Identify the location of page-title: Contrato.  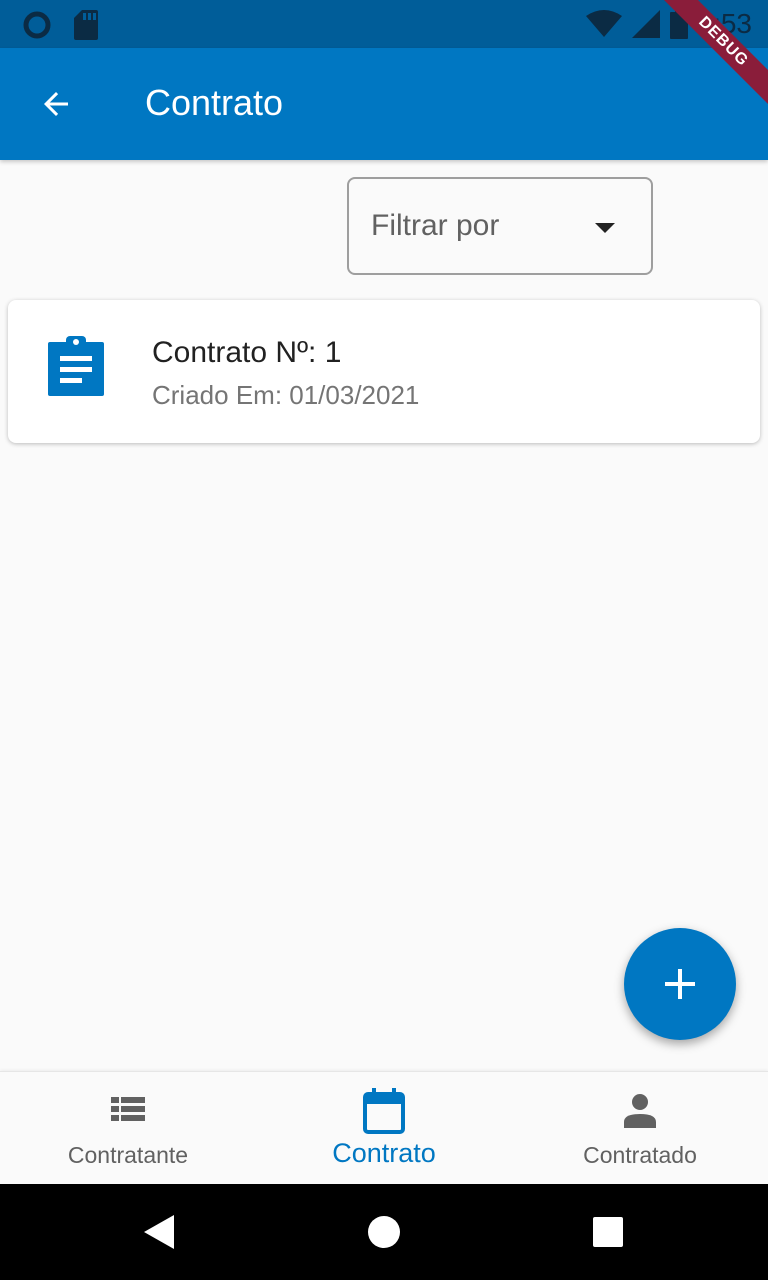
(214, 102).